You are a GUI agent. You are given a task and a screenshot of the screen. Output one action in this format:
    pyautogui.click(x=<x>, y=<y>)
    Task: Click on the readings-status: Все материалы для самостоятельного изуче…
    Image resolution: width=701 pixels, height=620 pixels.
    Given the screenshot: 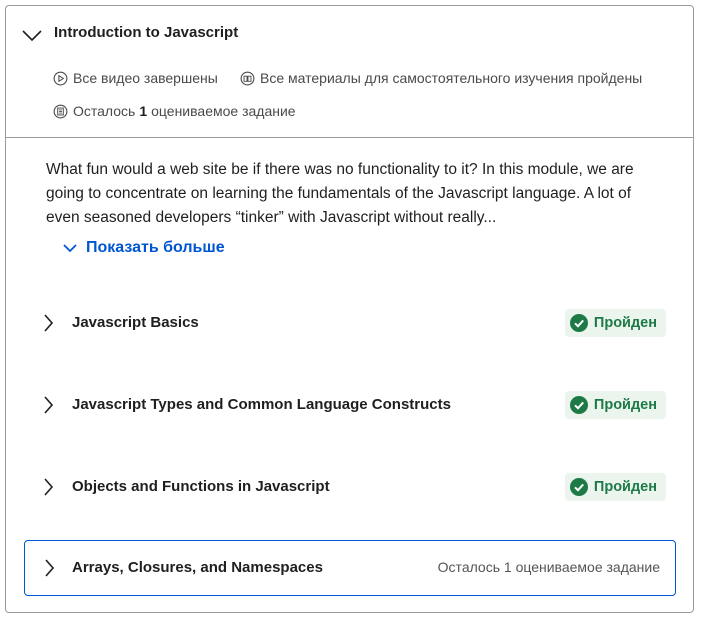 What is the action you would take?
    pyautogui.click(x=441, y=78)
    